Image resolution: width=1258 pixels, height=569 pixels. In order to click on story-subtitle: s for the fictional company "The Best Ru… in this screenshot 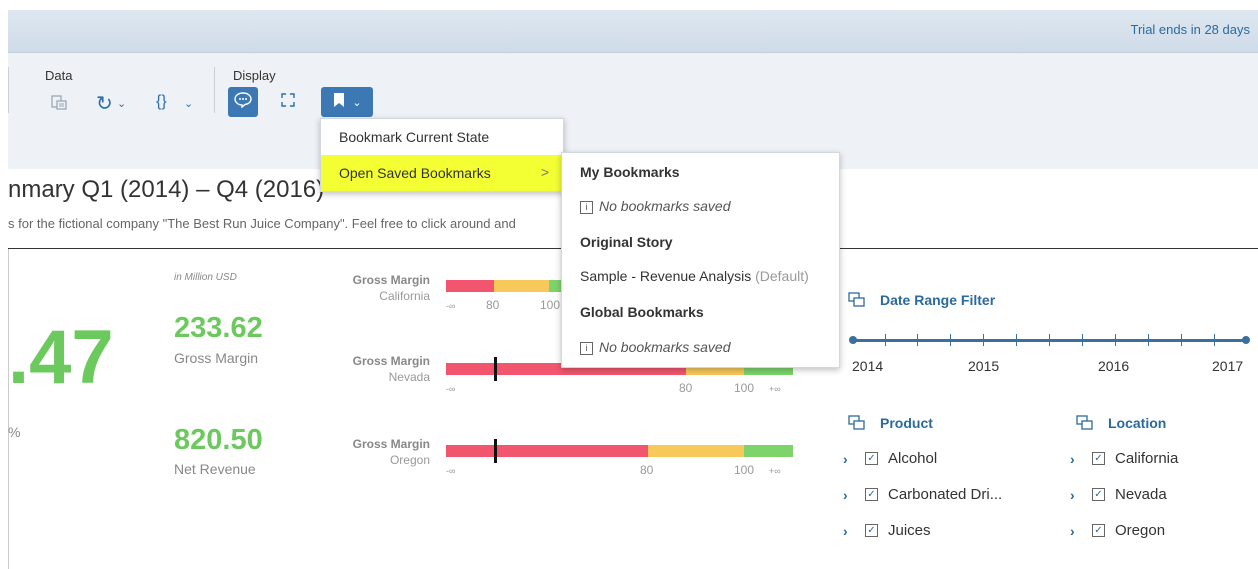, I will do `click(262, 223)`.